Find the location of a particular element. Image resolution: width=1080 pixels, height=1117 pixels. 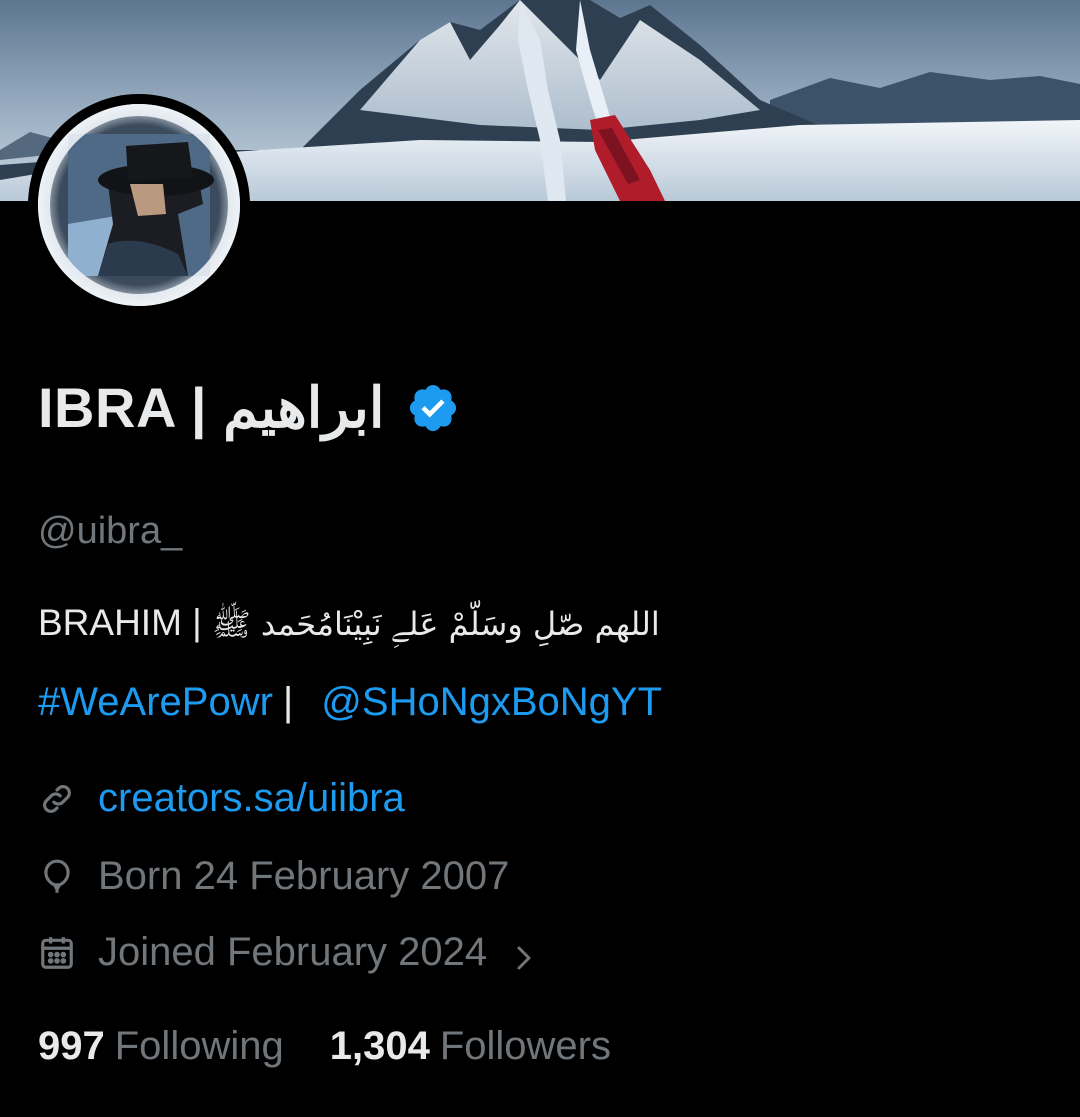

avatar-frame is located at coordinates (139, 205).